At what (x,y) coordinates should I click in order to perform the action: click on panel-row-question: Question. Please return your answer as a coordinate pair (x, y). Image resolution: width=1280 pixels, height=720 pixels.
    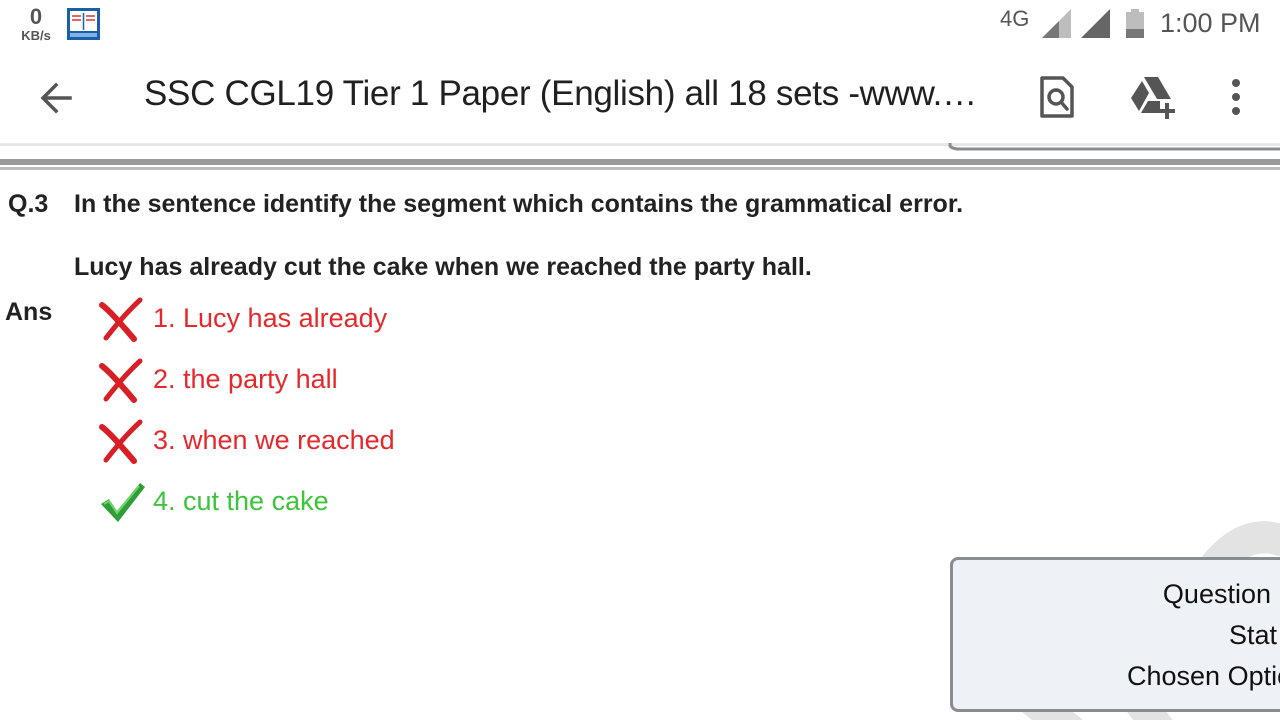
    Looking at the image, I should click on (1216, 594).